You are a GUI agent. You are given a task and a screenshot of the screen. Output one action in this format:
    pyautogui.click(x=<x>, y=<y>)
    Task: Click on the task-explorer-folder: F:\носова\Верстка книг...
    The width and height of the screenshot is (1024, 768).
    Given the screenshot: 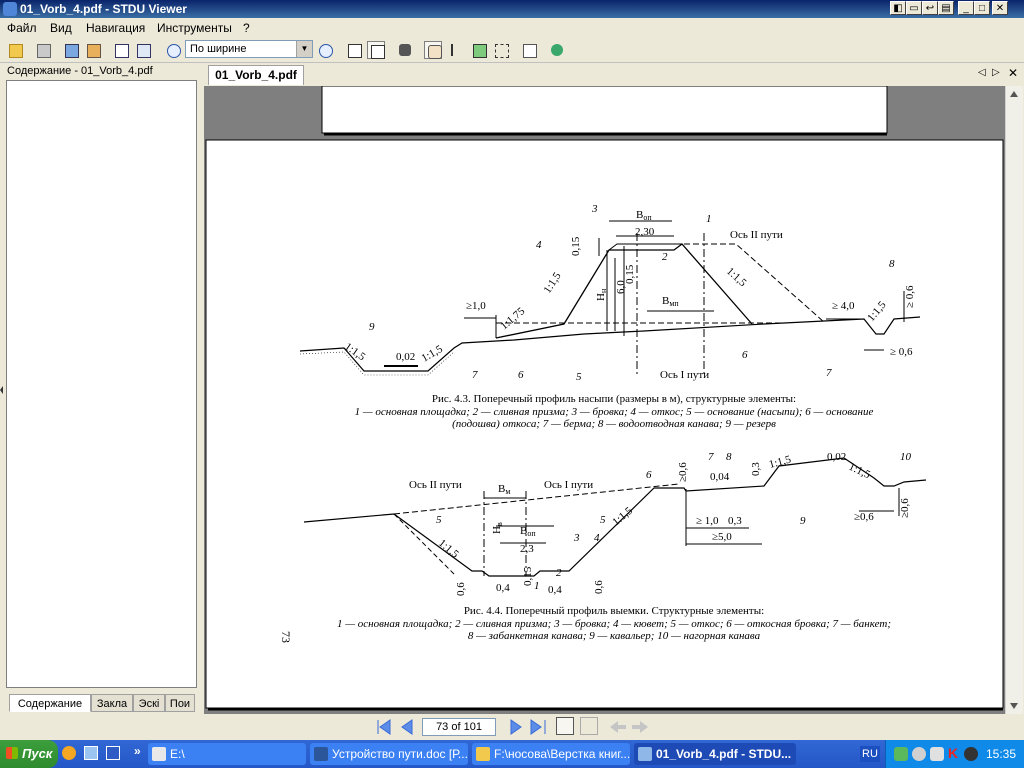 What is the action you would take?
    pyautogui.click(x=551, y=754)
    